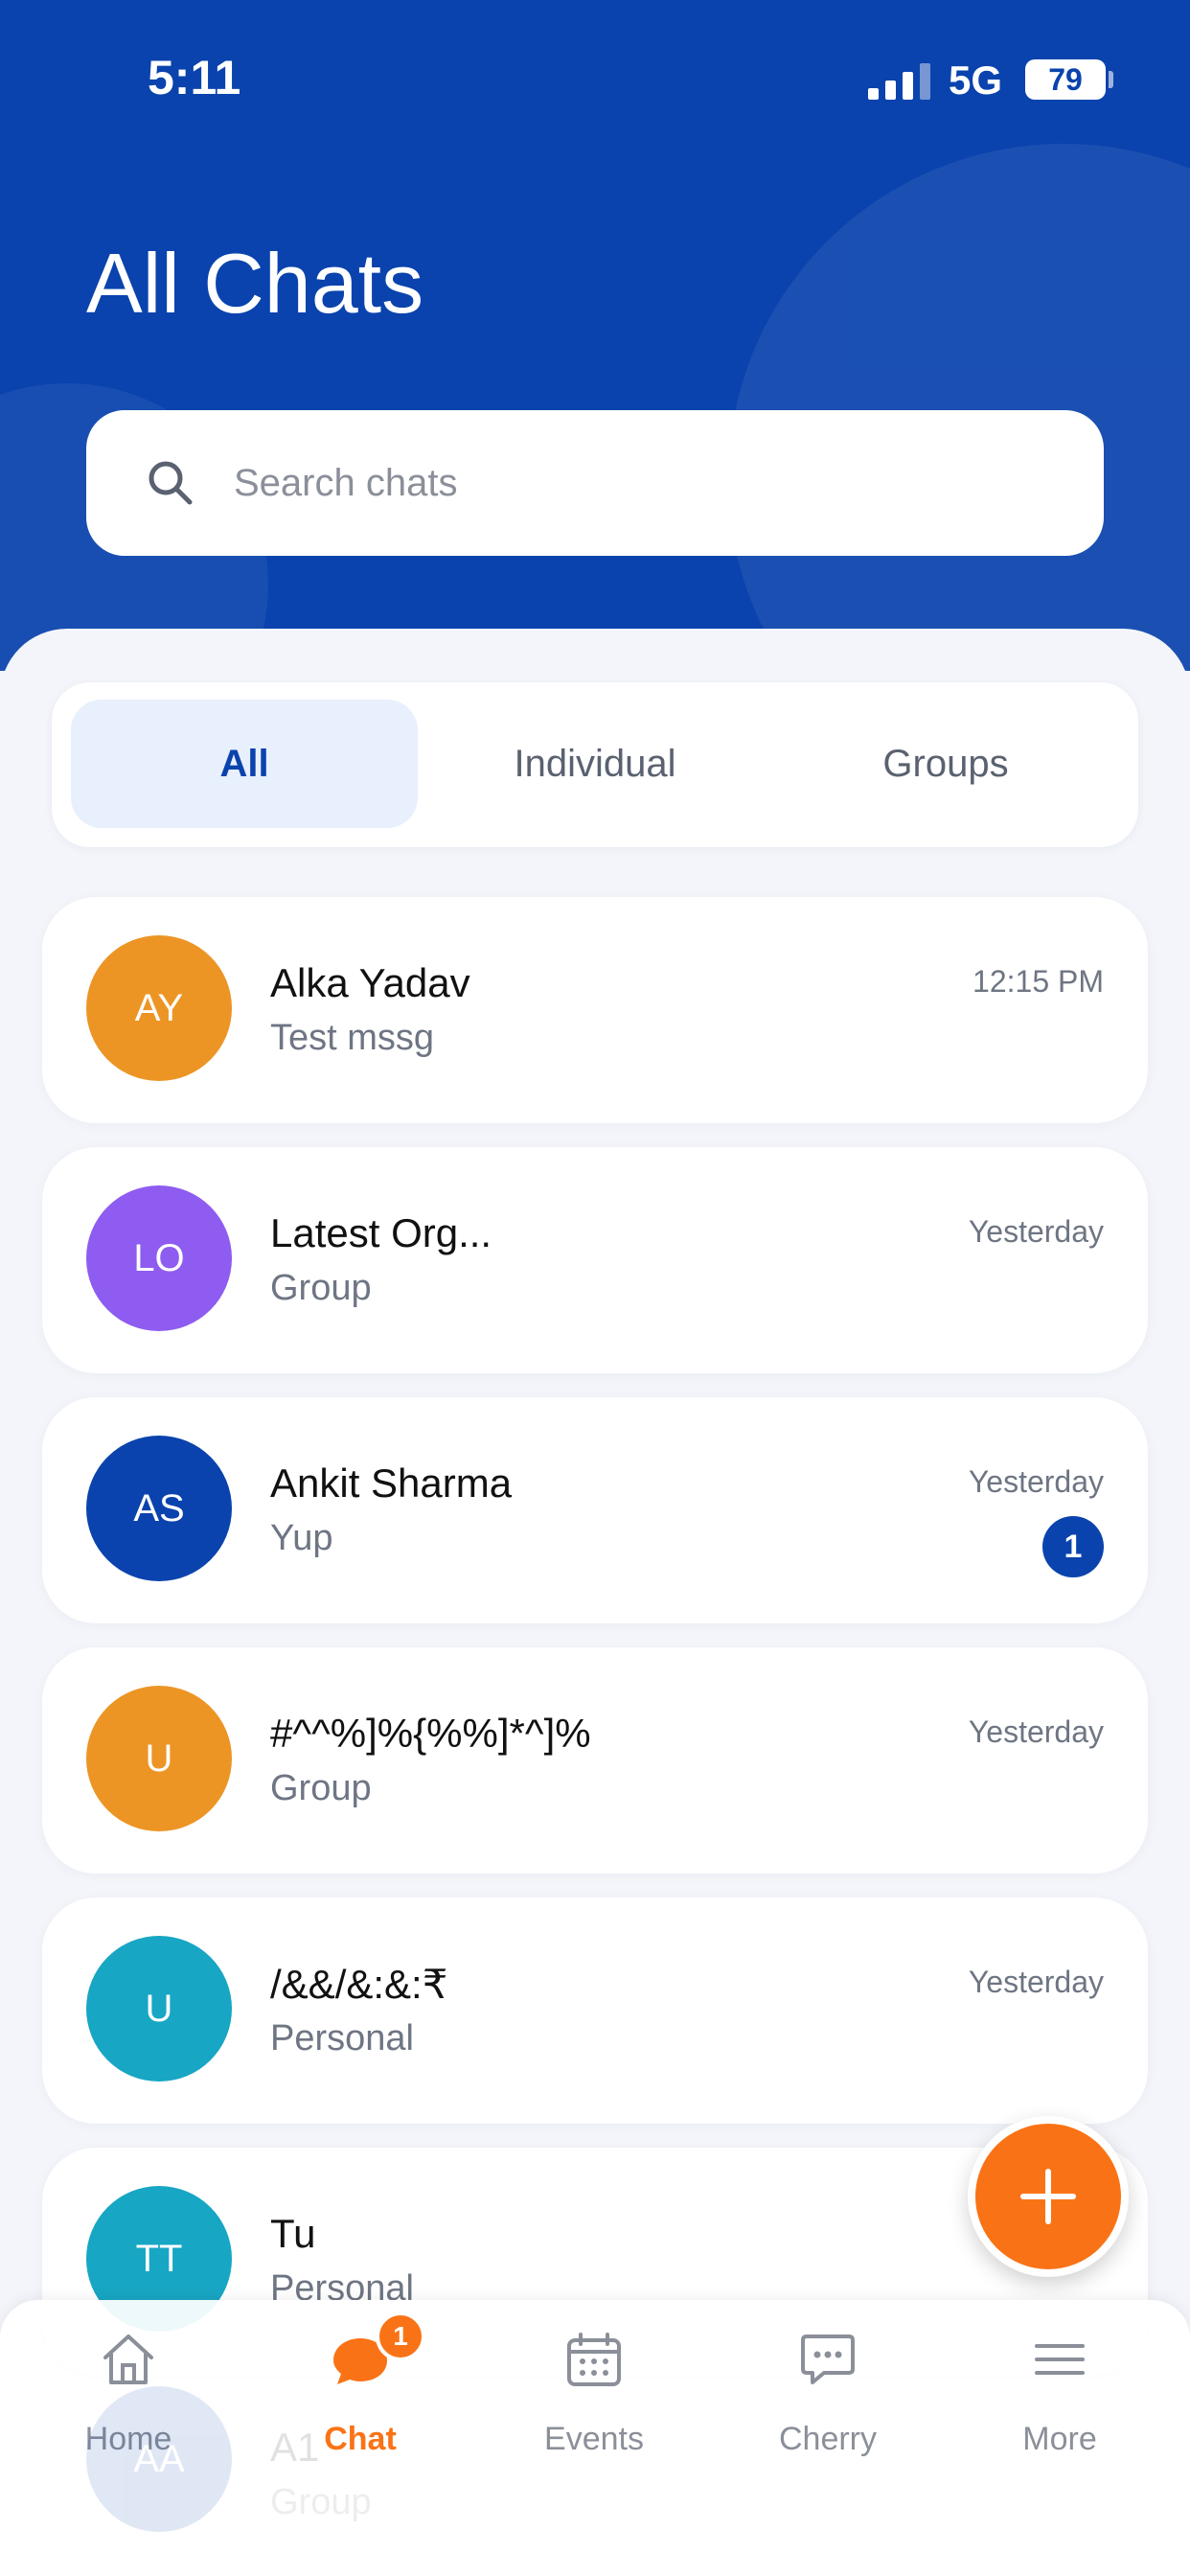 Image resolution: width=1190 pixels, height=2576 pixels. Describe the element at coordinates (430, 1733) in the screenshot. I see `chat-name: #^^%]%{%%]*^]%` at that location.